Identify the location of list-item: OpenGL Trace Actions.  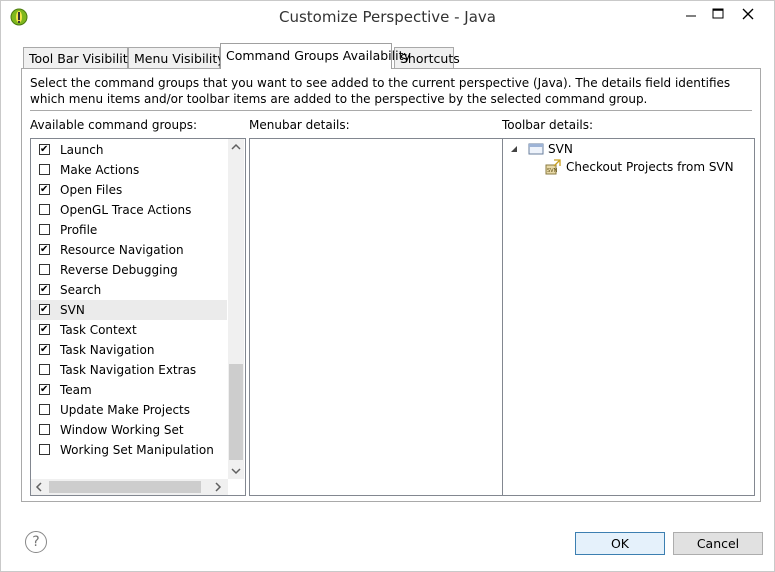
(129, 210).